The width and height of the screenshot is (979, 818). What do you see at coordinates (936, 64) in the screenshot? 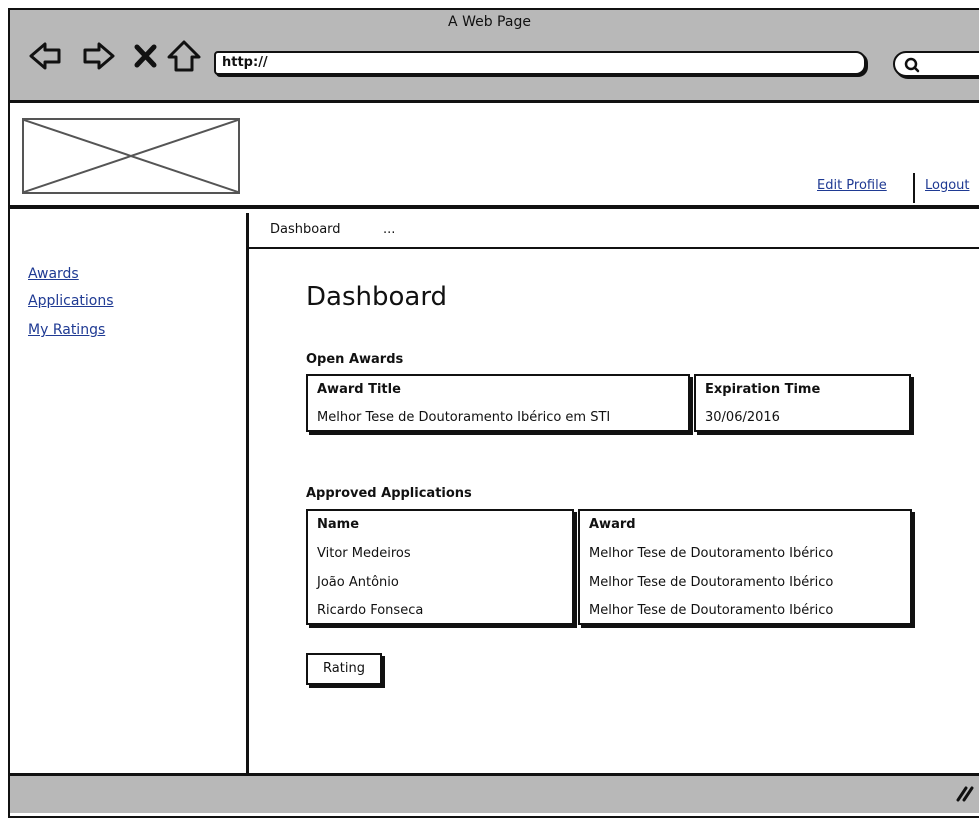
I see `browser-search-field` at bounding box center [936, 64].